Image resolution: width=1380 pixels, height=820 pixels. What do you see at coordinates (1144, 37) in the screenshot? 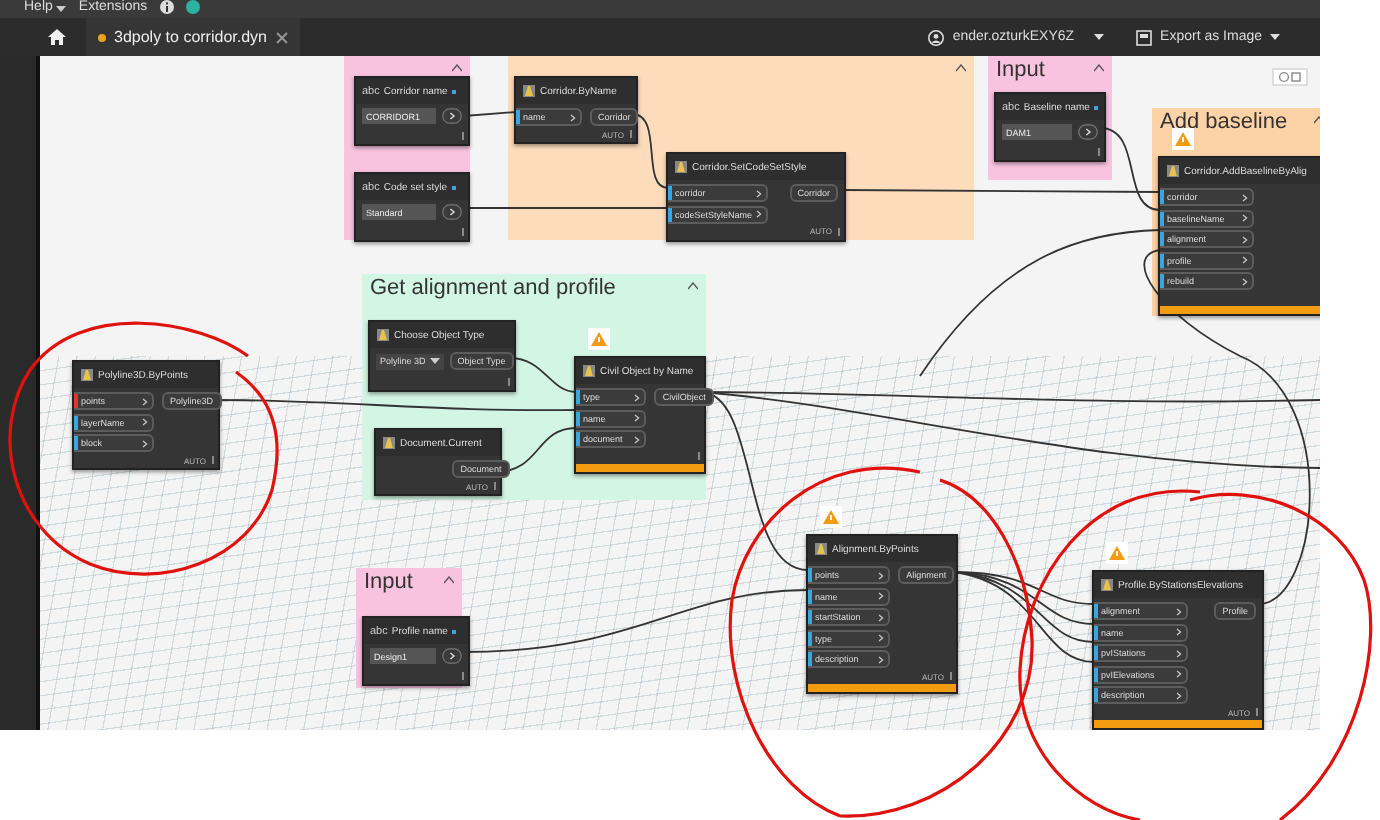
I see `image-icon` at bounding box center [1144, 37].